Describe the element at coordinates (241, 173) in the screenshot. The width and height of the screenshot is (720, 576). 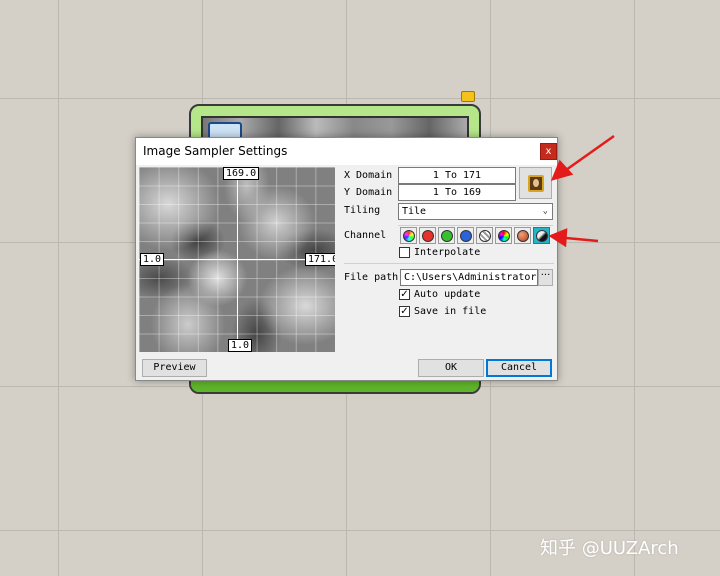
I see `y-max-label: 169.0` at that location.